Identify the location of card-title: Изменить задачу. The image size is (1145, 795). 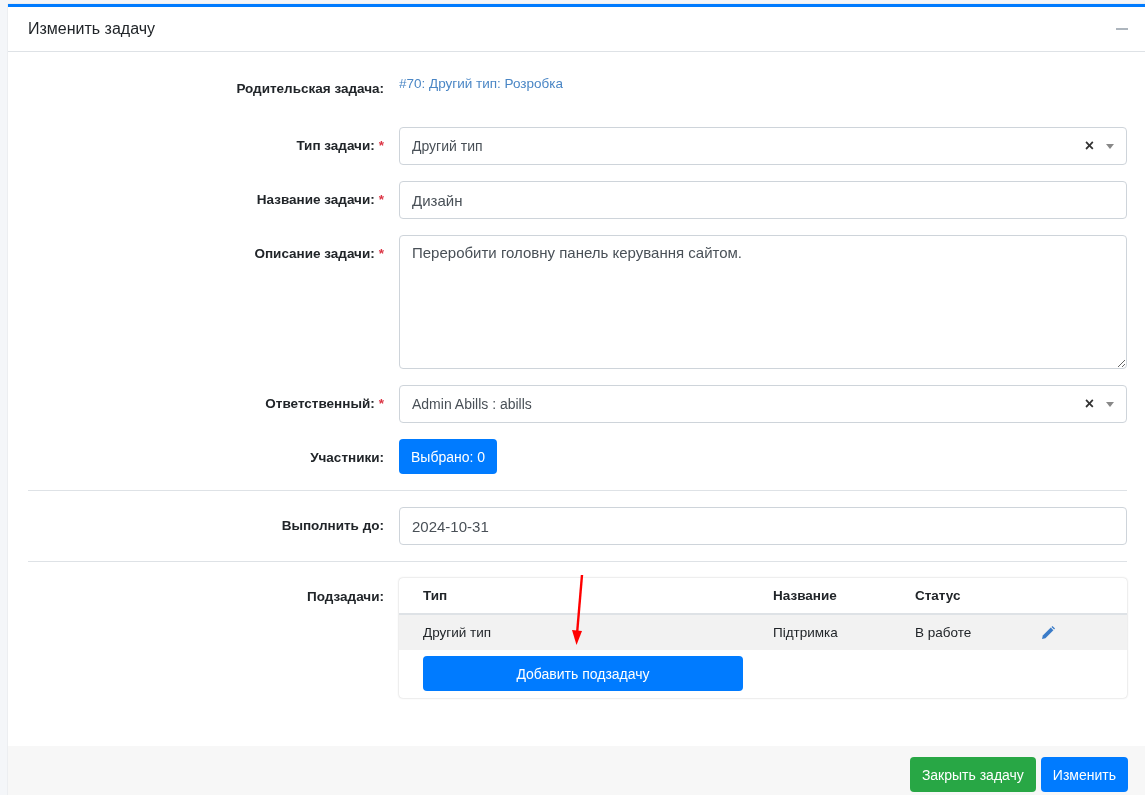
(92, 29).